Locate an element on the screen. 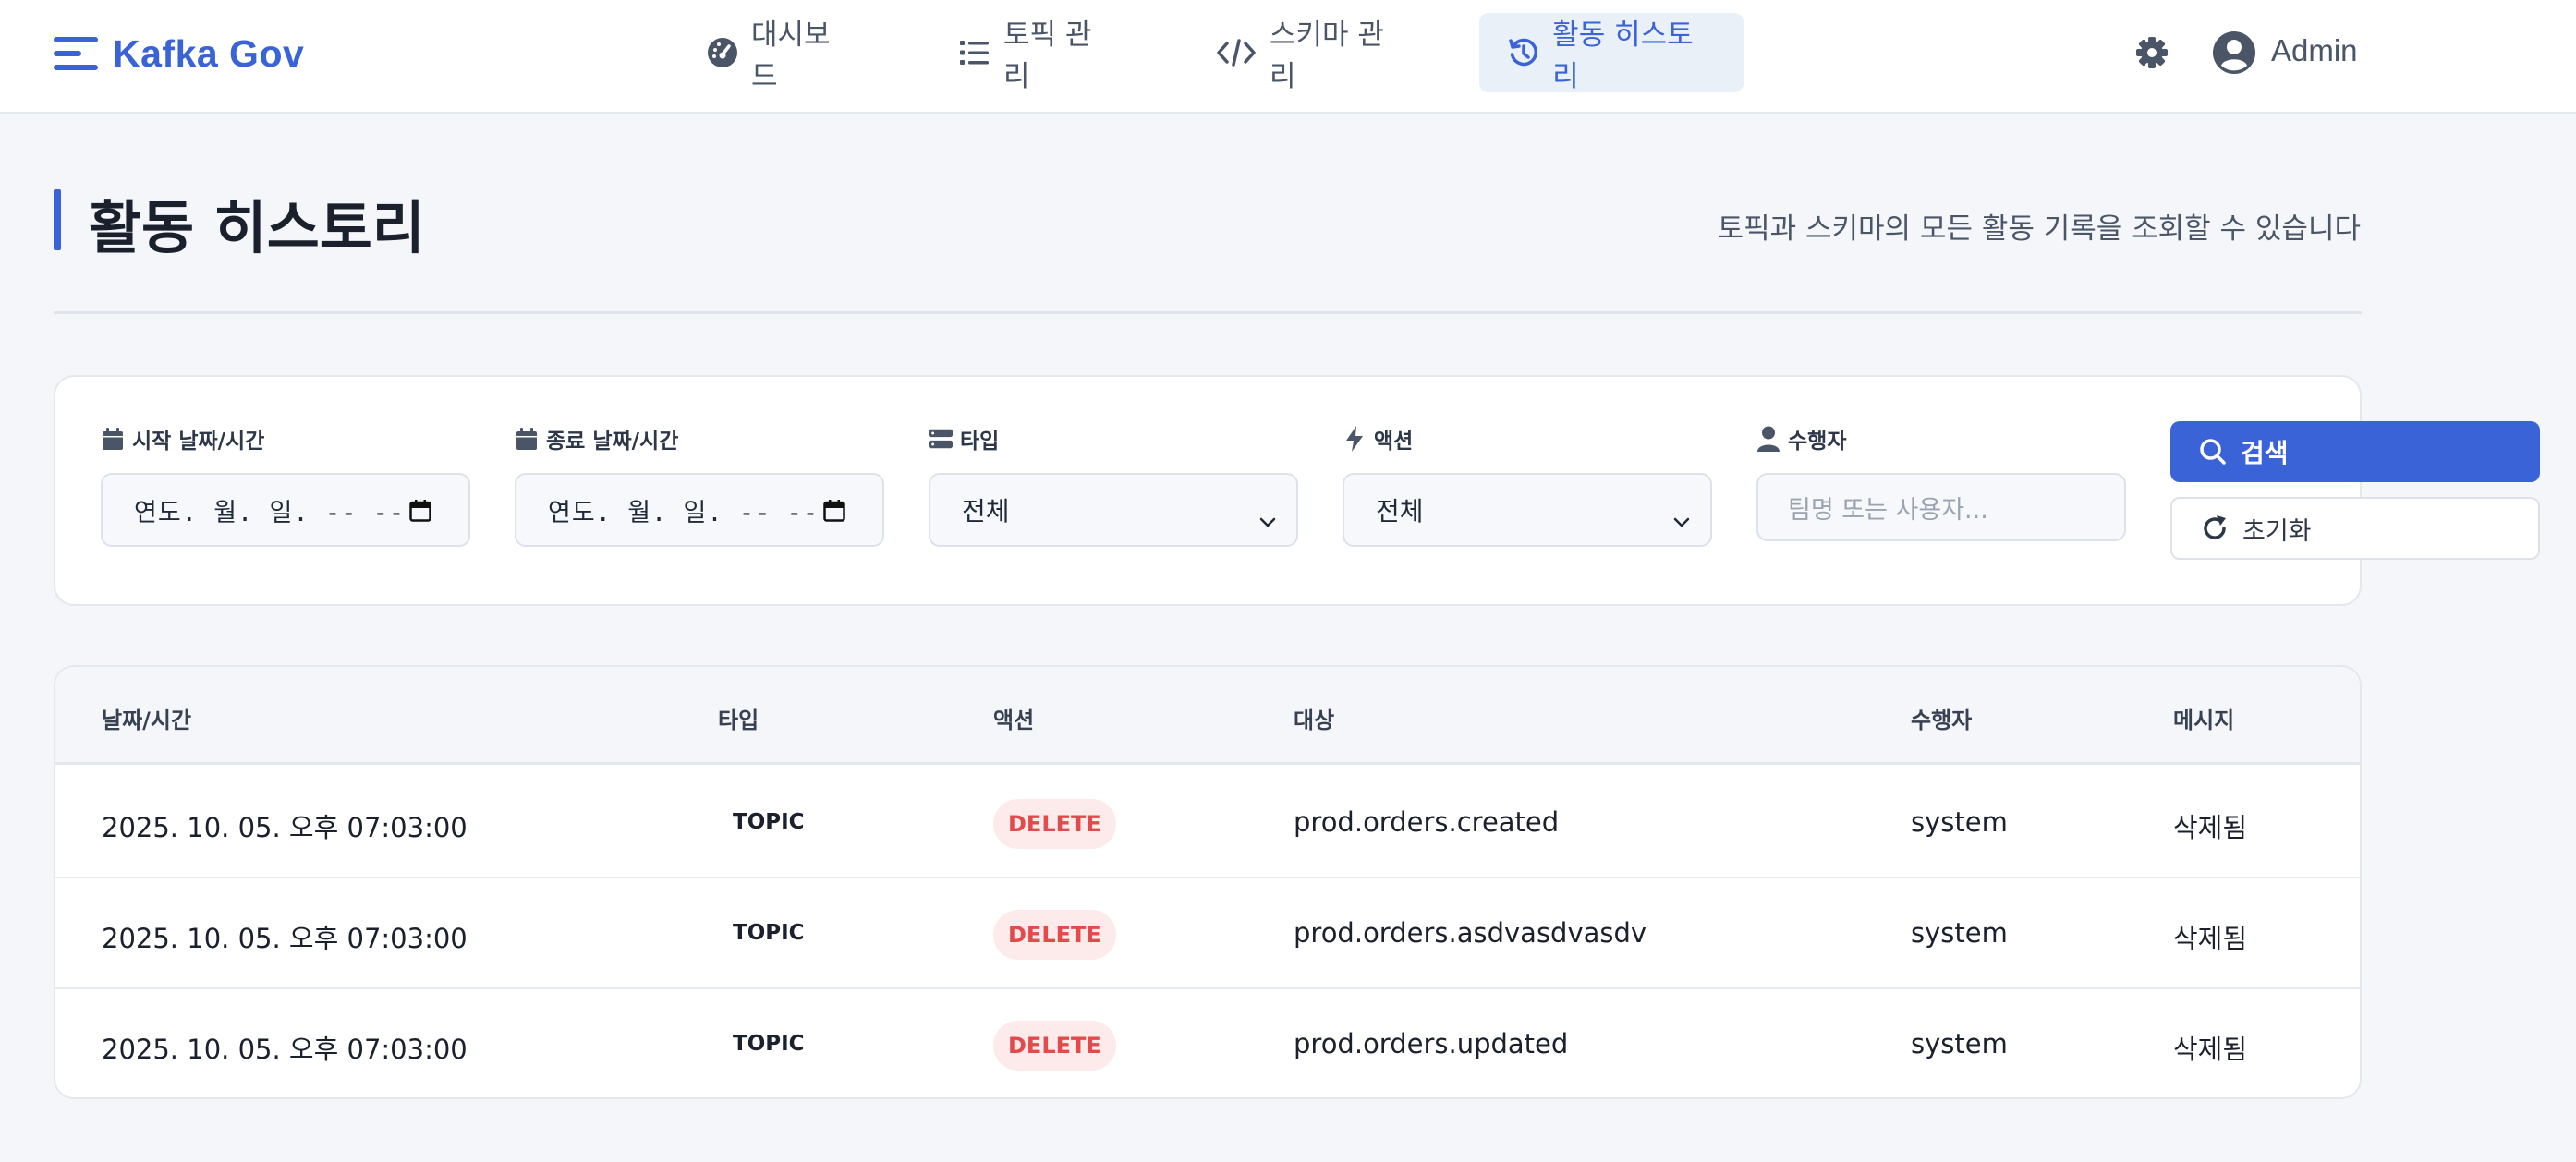  nav-dashboard: 대시보드 is located at coordinates (777, 53).